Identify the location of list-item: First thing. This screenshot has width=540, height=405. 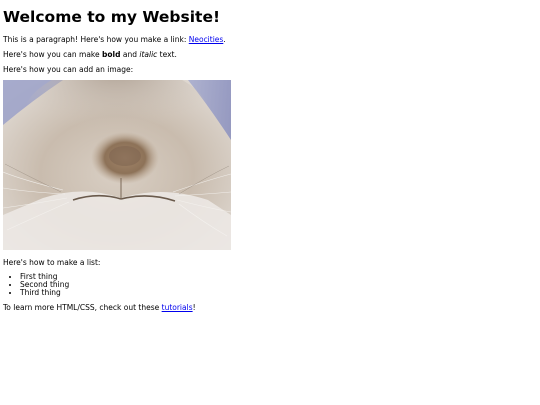
(278, 277).